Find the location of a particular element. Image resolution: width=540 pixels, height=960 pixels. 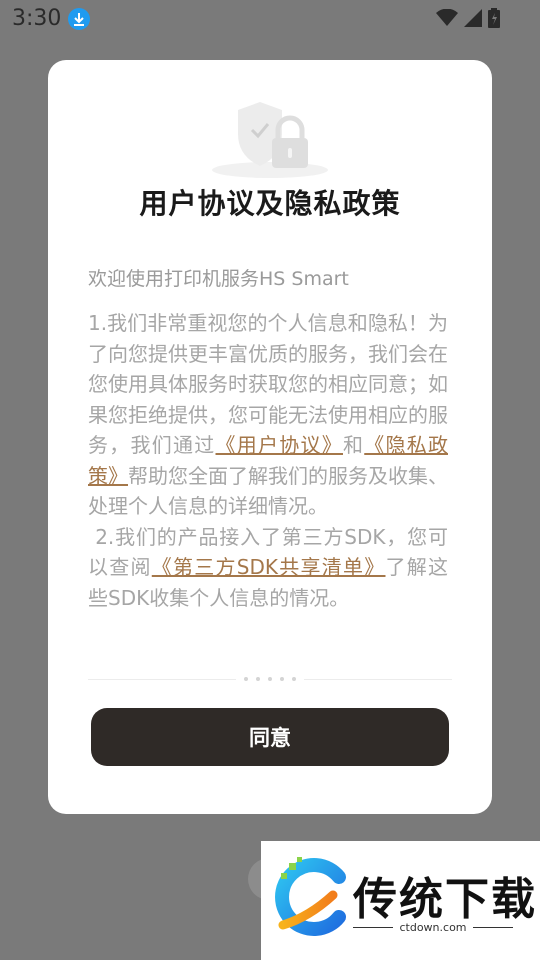

battery-icon is located at coordinates (494, 18).